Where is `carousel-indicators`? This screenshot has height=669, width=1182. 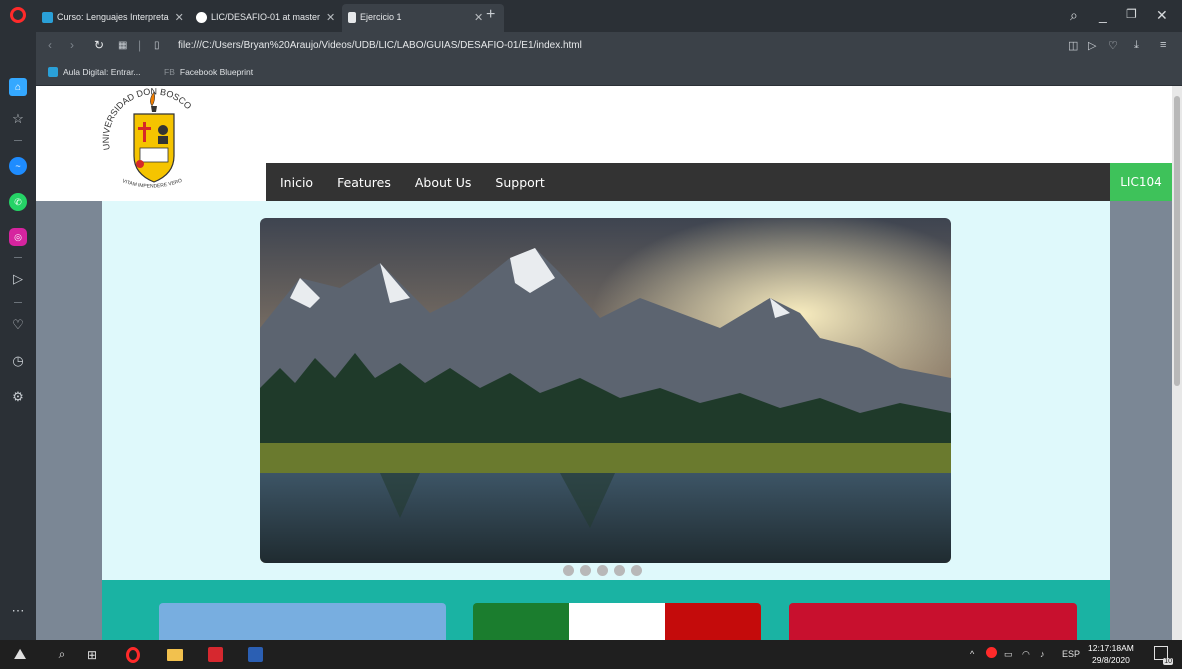 carousel-indicators is located at coordinates (605, 570).